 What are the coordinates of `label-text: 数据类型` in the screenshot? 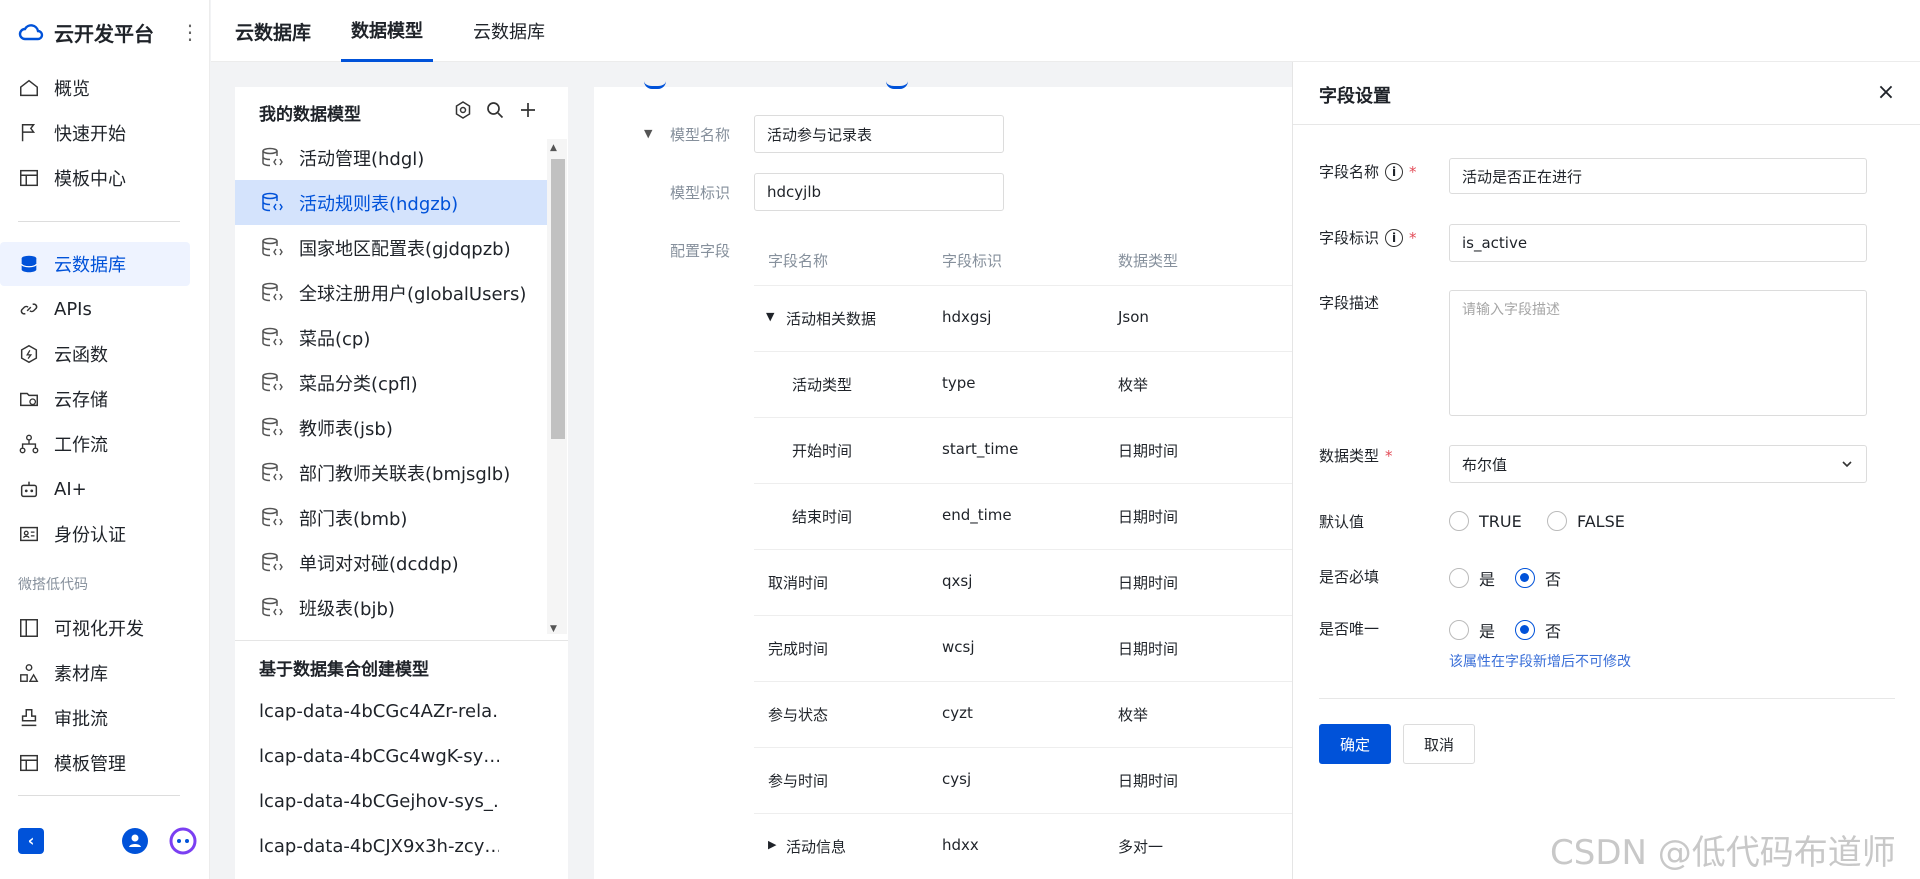 It's located at (1349, 456).